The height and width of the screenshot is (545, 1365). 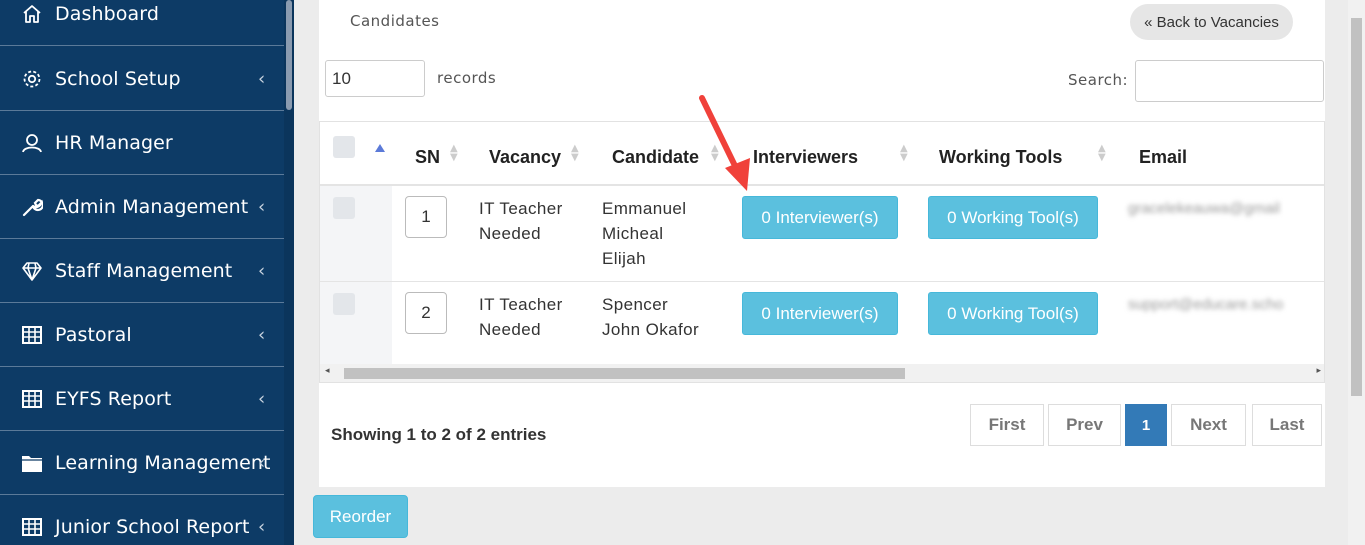 What do you see at coordinates (327, 371) in the screenshot?
I see `scroll-left-icon: ◂` at bounding box center [327, 371].